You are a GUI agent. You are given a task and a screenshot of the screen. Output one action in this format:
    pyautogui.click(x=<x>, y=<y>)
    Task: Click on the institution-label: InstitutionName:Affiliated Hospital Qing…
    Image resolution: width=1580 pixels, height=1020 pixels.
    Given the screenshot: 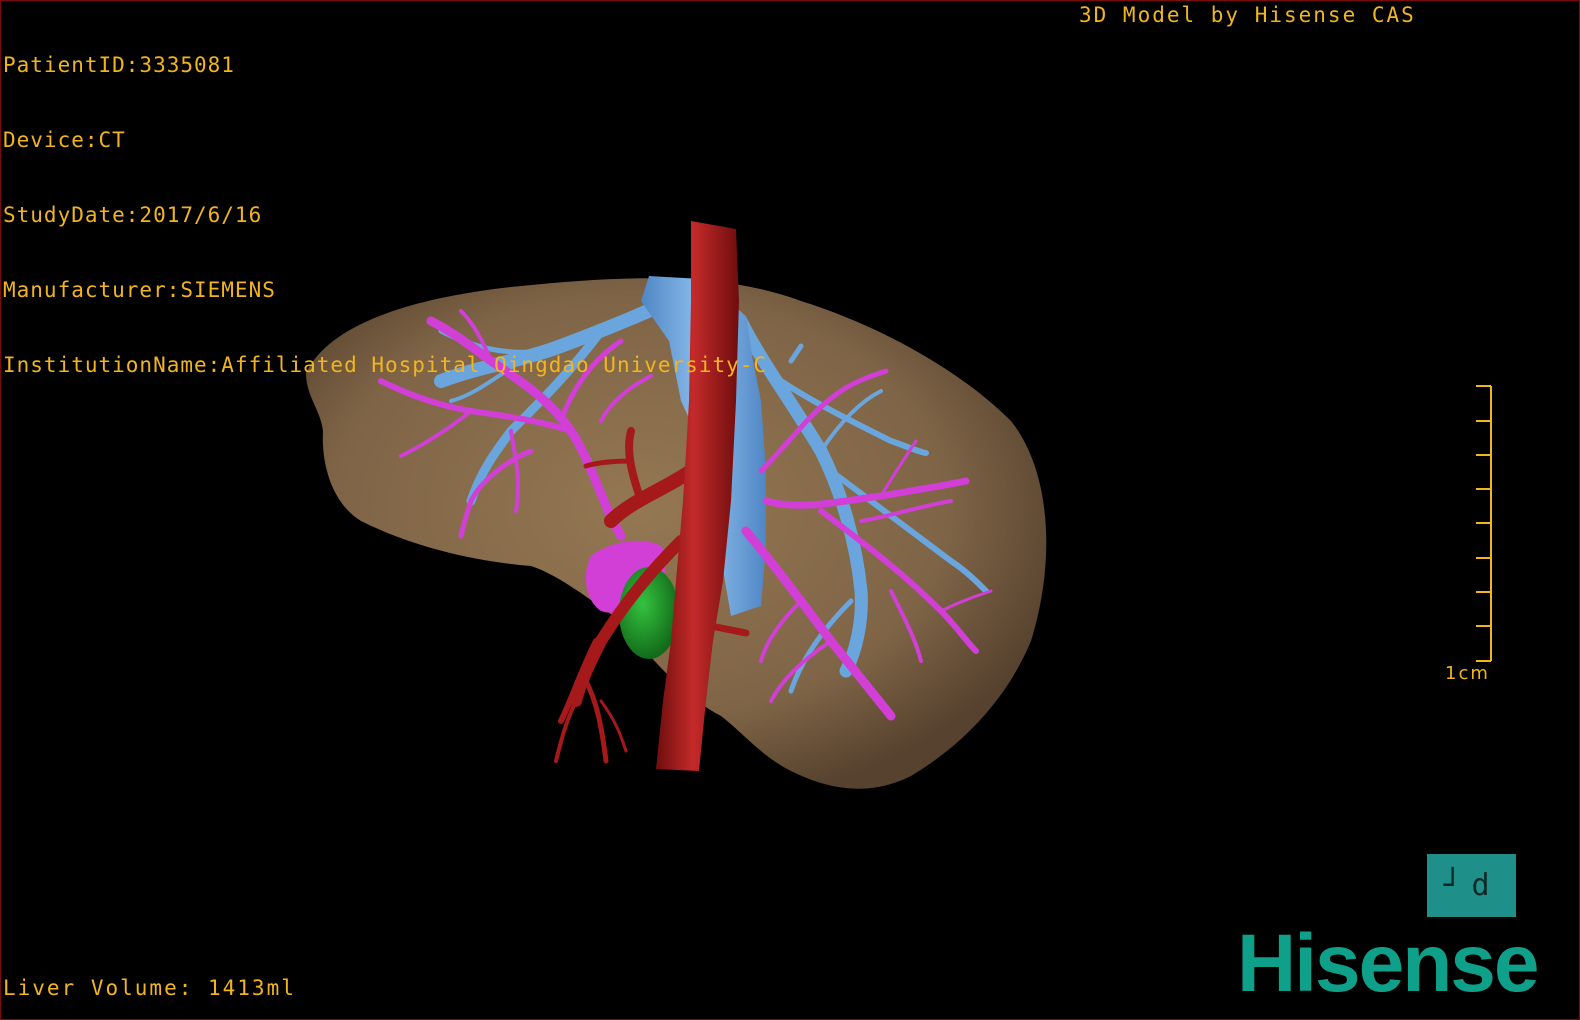 What is the action you would take?
    pyautogui.click(x=385, y=365)
    